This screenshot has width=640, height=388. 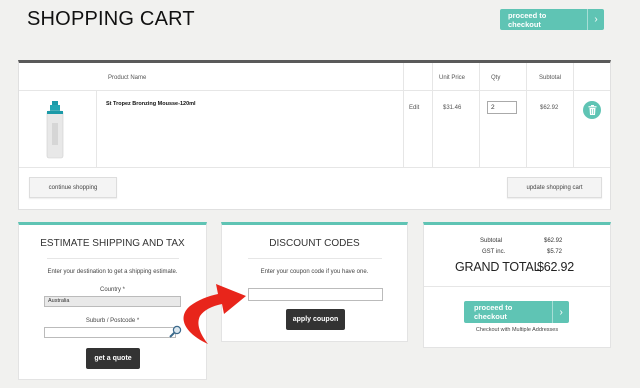 I want to click on estimate-shipping-title: ESTIMATE SHIPPING AND TAX, so click(x=112, y=243).